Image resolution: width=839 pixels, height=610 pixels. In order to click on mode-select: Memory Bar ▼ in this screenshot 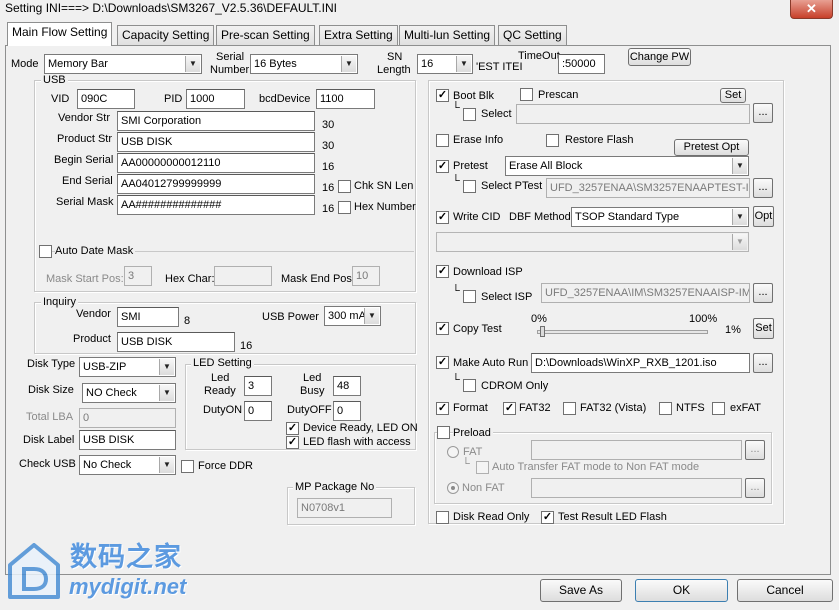, I will do `click(123, 64)`.